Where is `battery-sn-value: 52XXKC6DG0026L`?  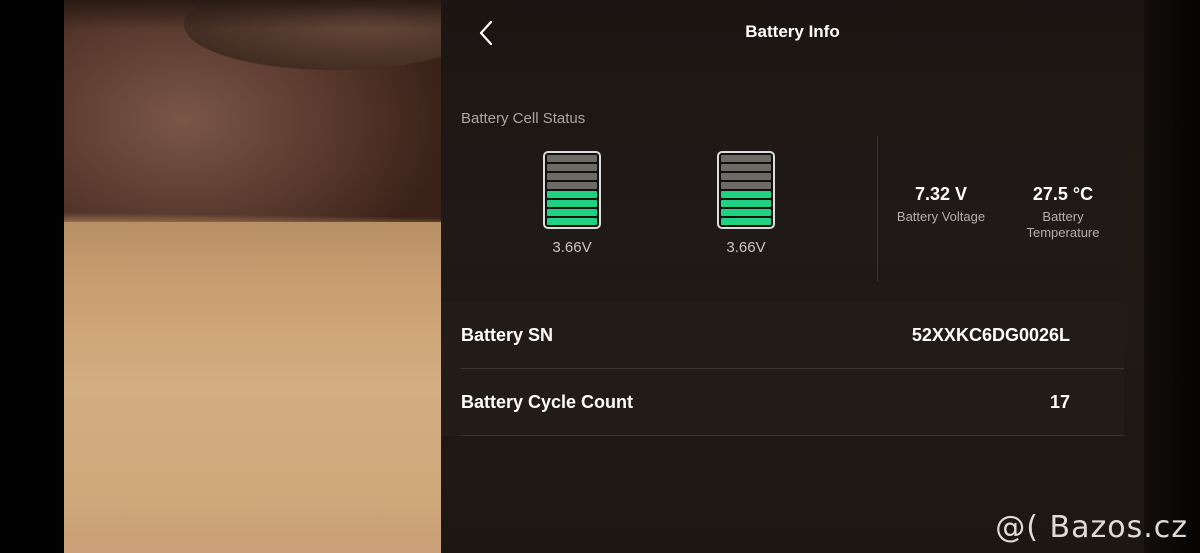
battery-sn-value: 52XXKC6DG0026L is located at coordinates (990, 335).